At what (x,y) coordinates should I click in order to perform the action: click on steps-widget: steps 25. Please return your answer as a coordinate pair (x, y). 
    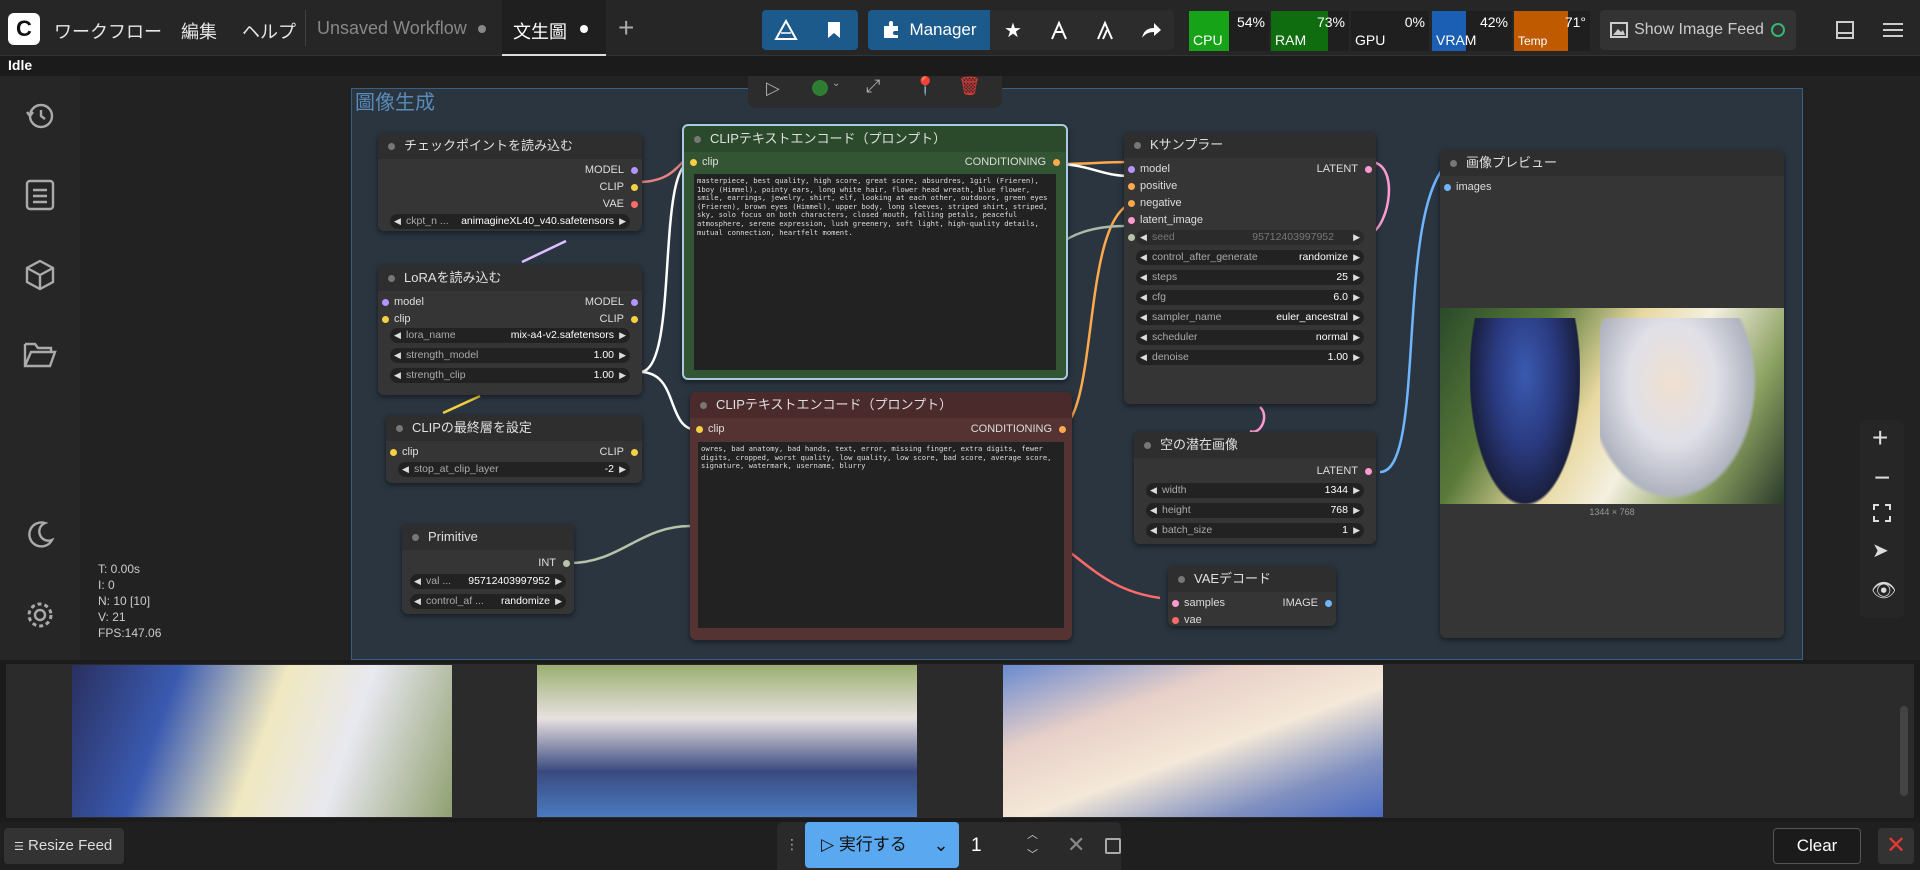
    Looking at the image, I should click on (1250, 277).